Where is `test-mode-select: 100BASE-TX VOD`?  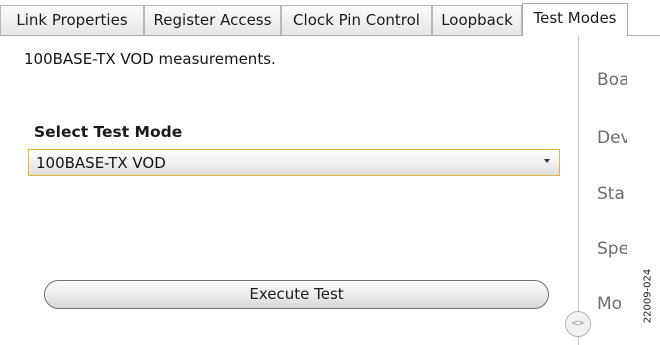 test-mode-select: 100BASE-TX VOD is located at coordinates (294, 162).